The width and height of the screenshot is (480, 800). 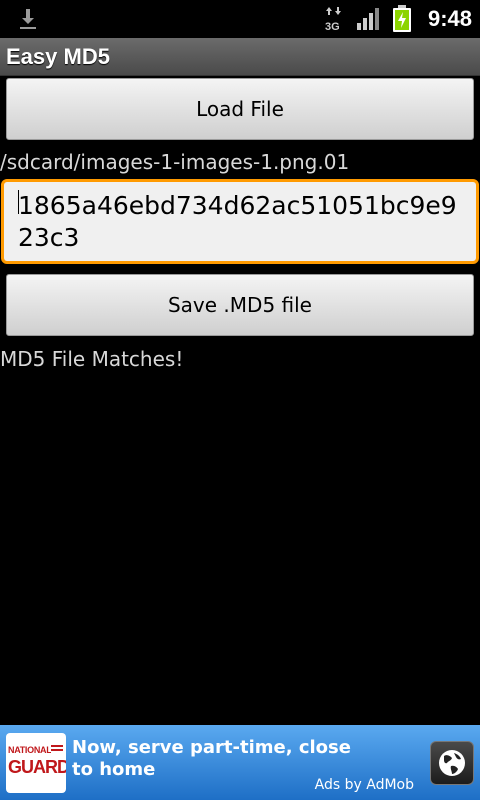 What do you see at coordinates (240, 305) in the screenshot?
I see `save-md5-button: Save .MD5 file` at bounding box center [240, 305].